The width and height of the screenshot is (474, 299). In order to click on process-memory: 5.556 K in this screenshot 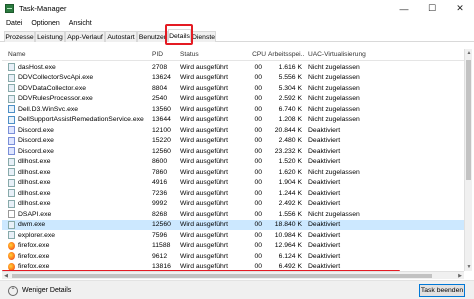, I will do `click(290, 78)`.